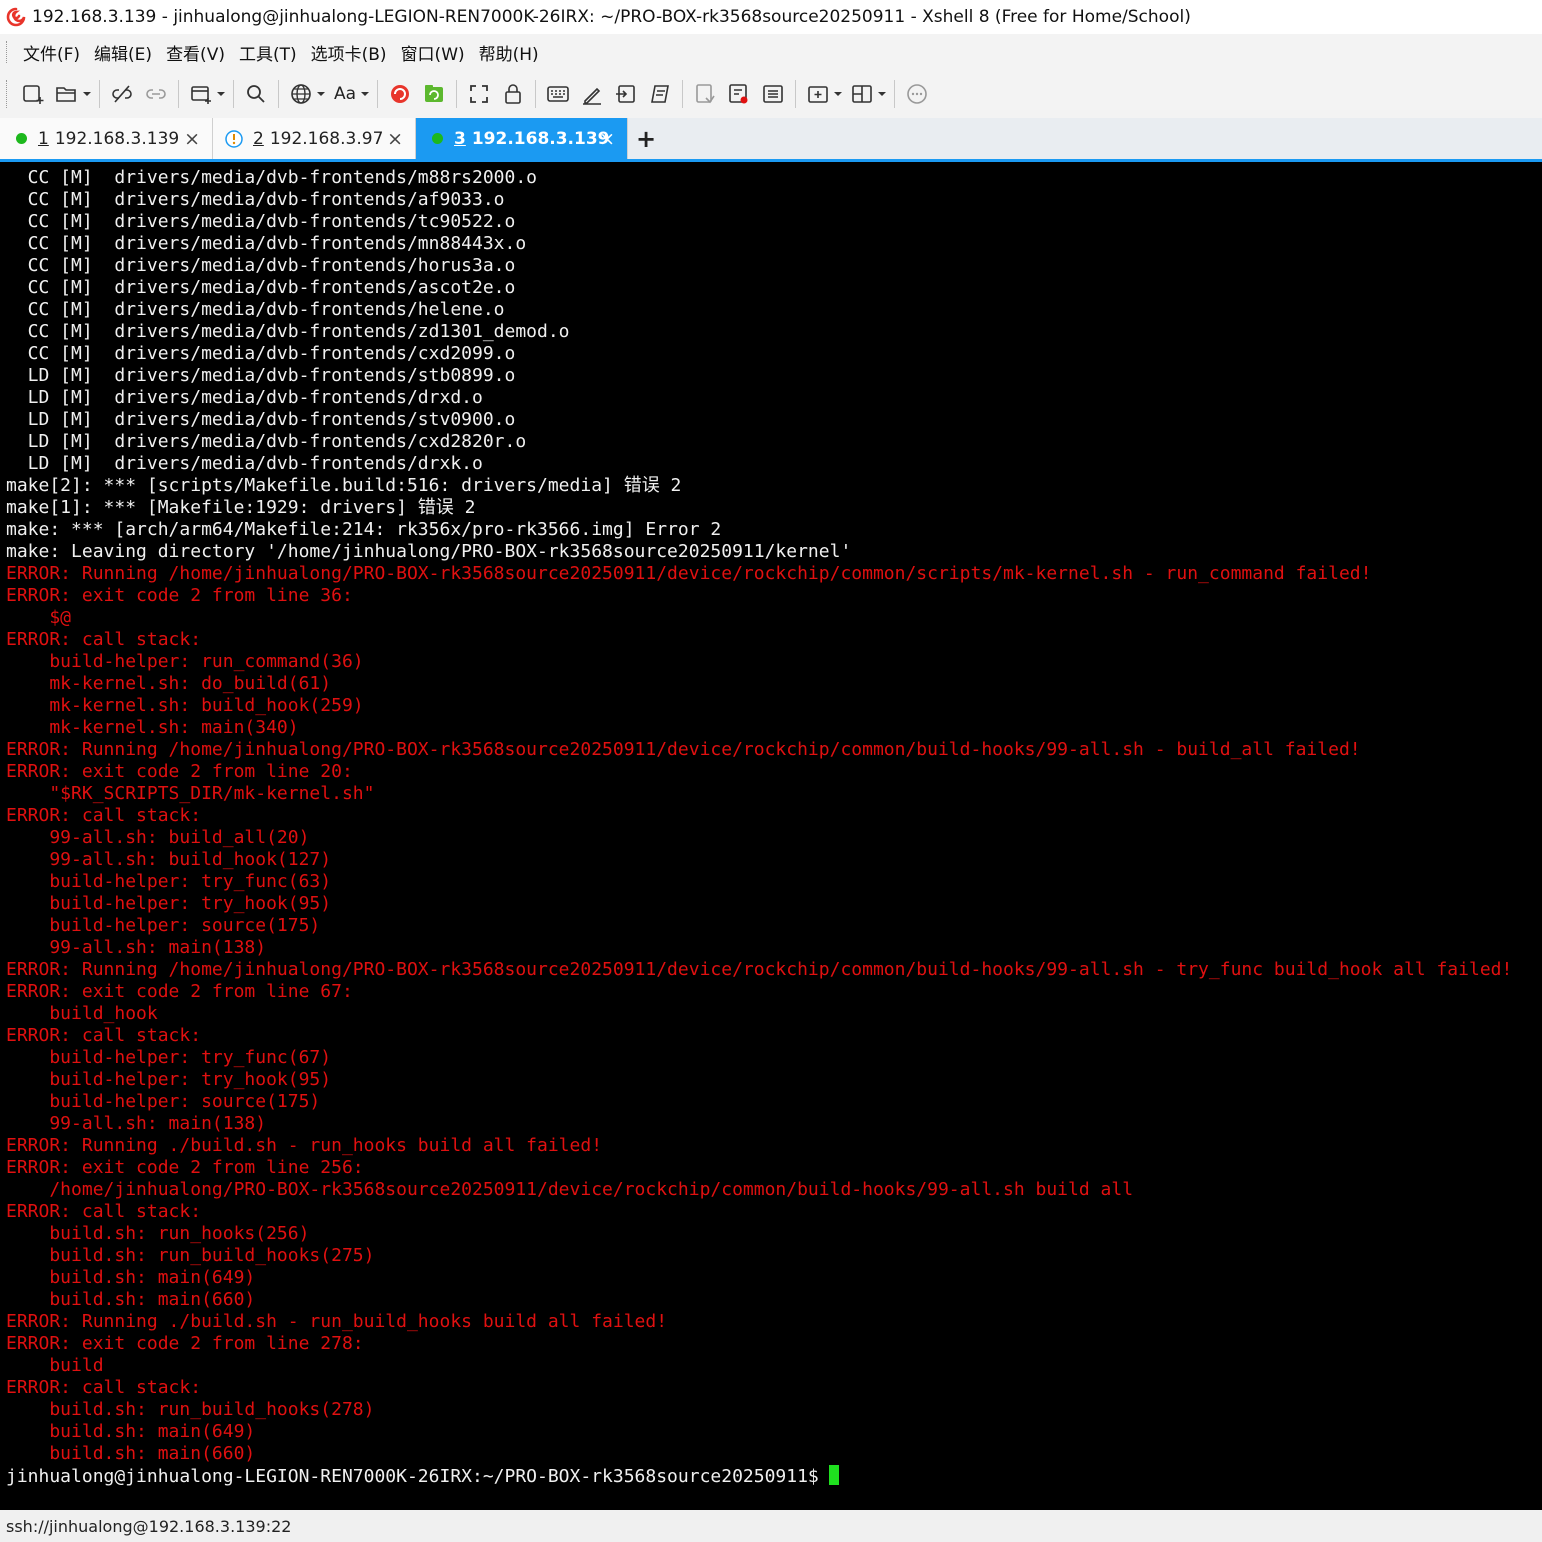  Describe the element at coordinates (460, 138) in the screenshot. I see `tab-number: 3` at that location.